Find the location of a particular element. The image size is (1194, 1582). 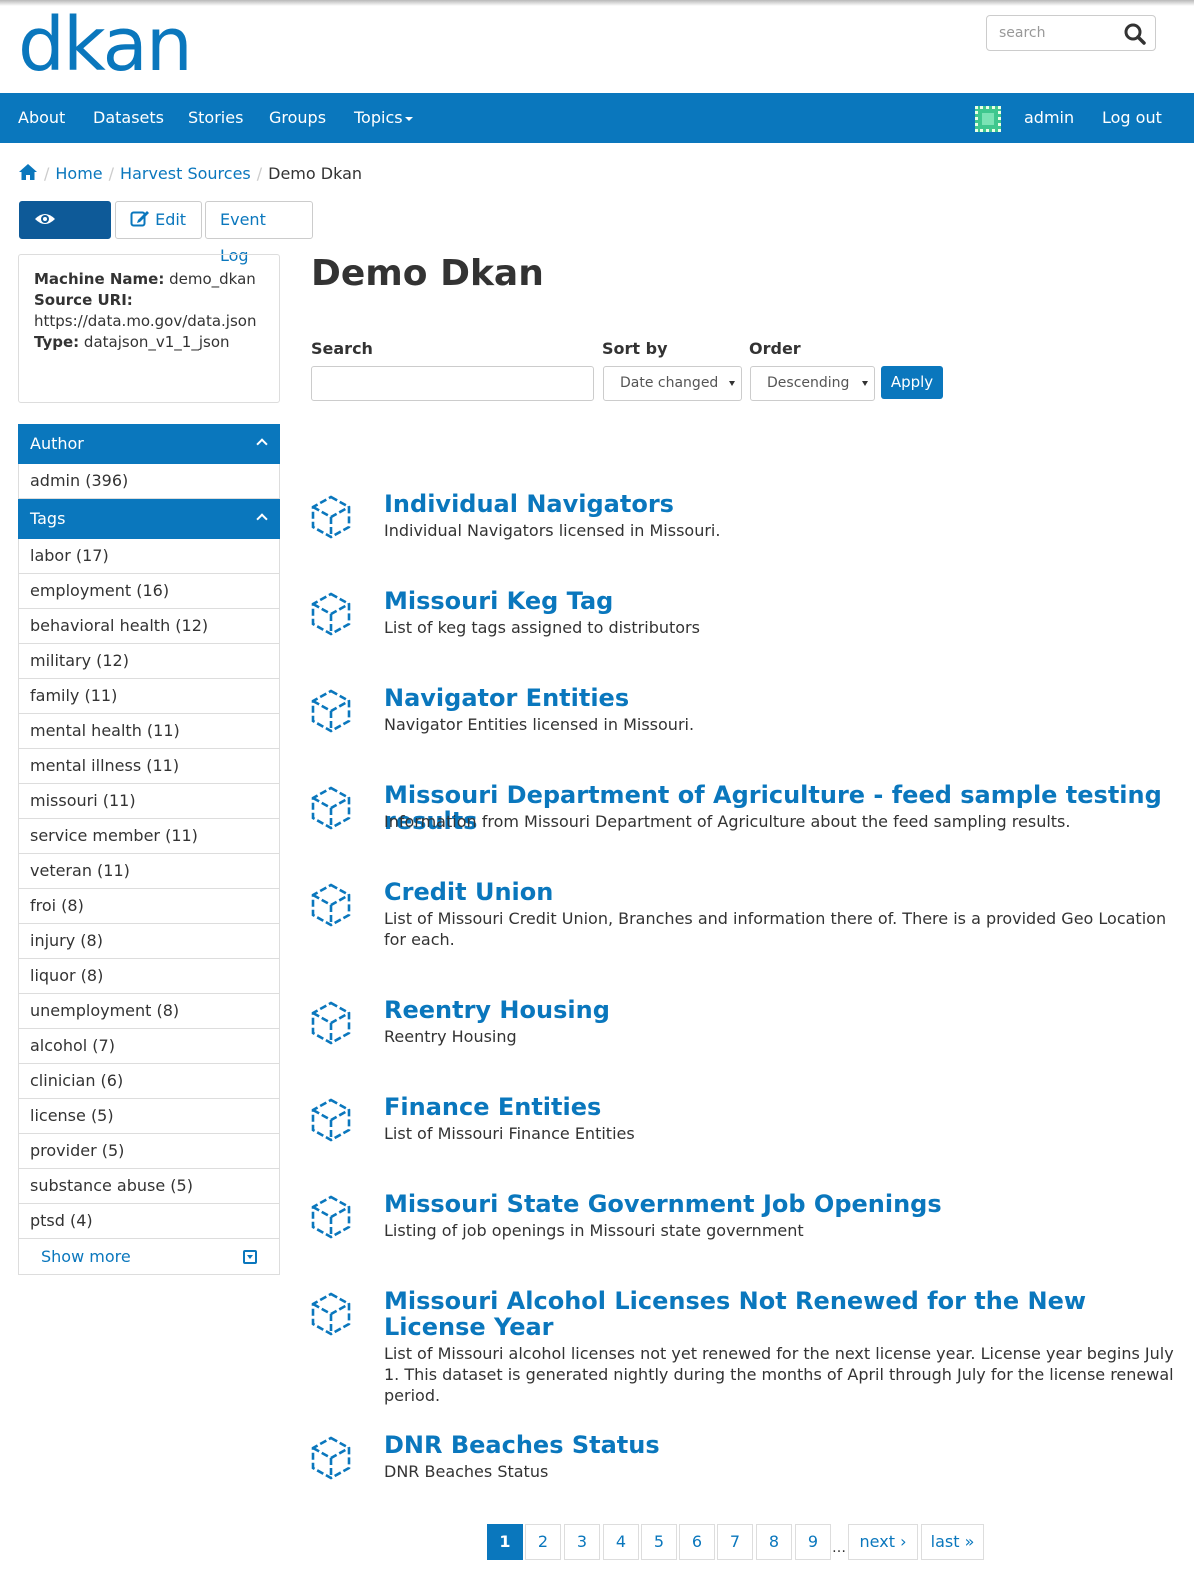

nav-about: About is located at coordinates (41, 118).